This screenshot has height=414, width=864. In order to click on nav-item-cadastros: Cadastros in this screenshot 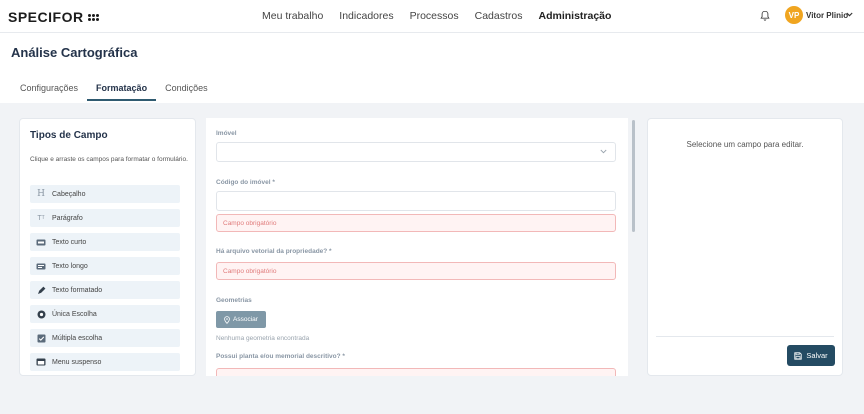, I will do `click(499, 16)`.